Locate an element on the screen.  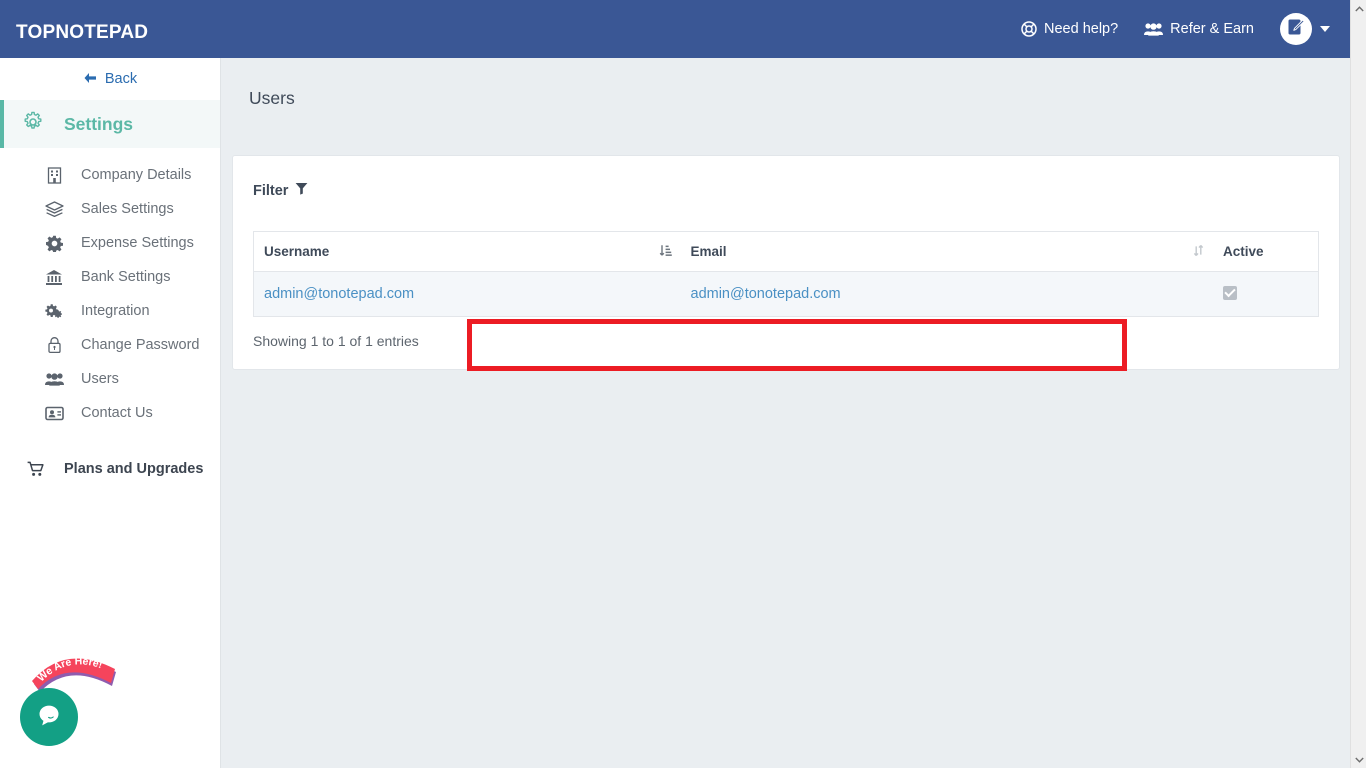
cog-icon is located at coordinates (54, 243).